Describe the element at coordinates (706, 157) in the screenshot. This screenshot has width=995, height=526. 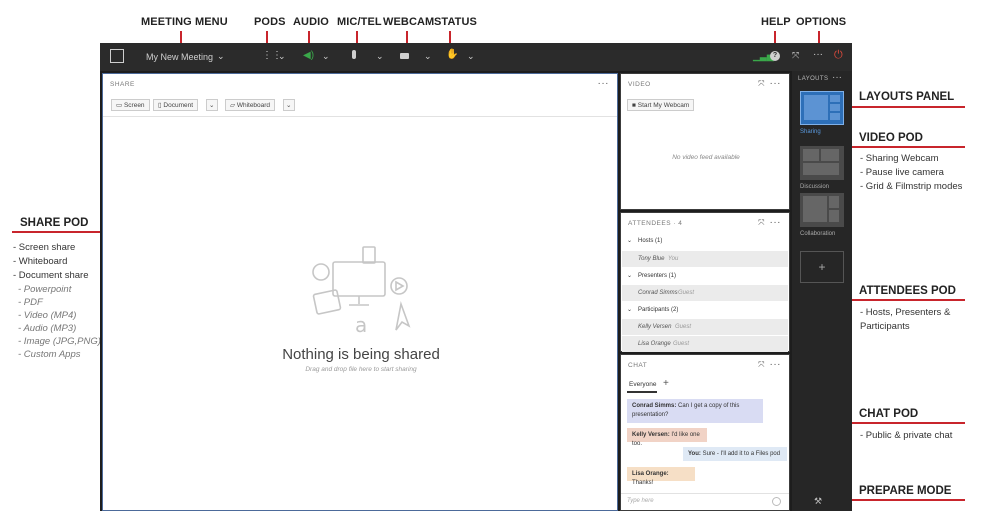
I see `no-video-feed-text: No video feed available` at that location.